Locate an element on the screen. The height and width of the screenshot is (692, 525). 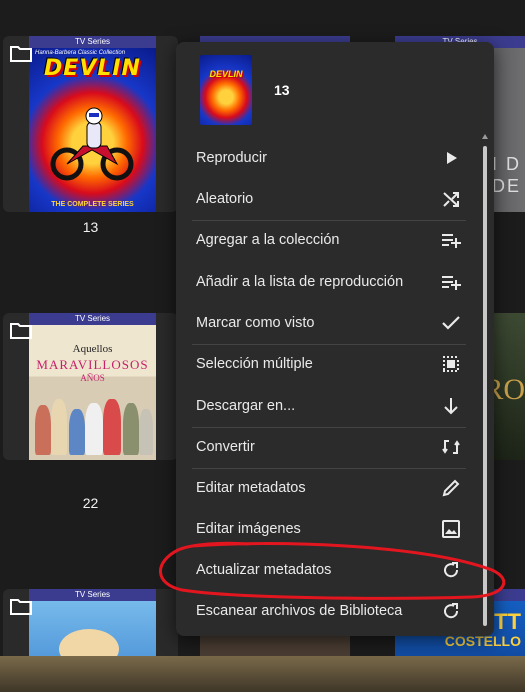
menu-item-anadir-lista: Añadir a la lista de reproducción is located at coordinates (329, 282).